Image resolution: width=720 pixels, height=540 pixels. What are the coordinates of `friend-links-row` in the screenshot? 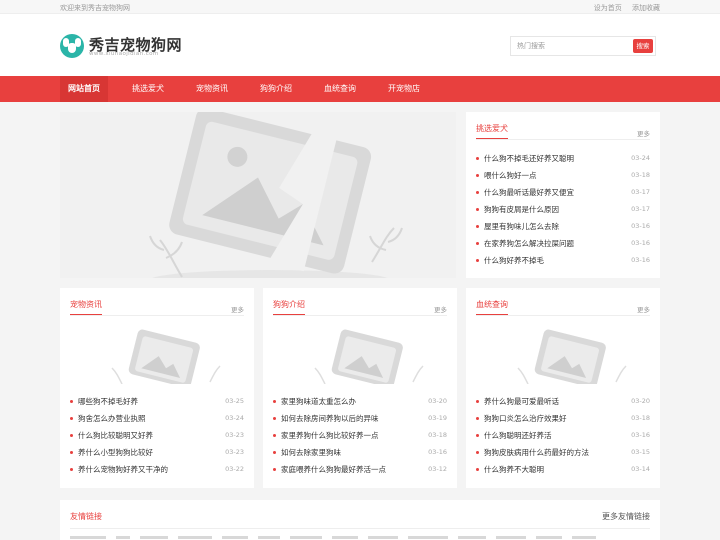 It's located at (360, 537).